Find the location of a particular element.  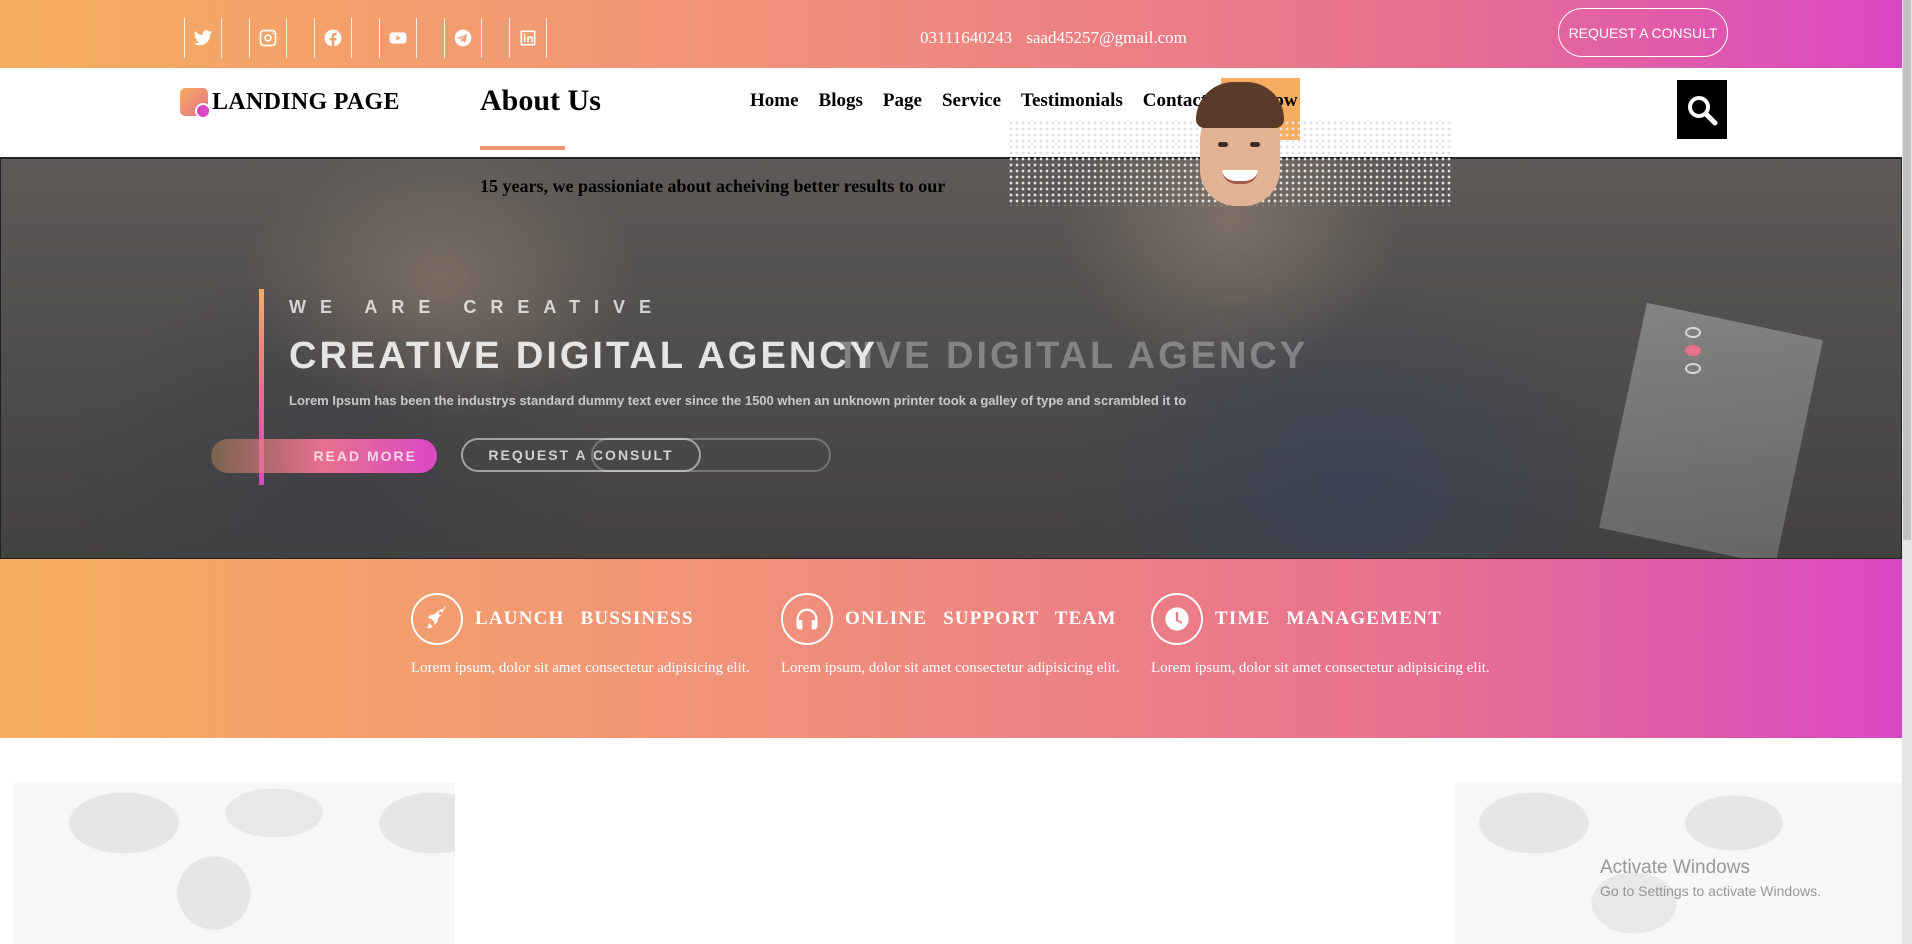

hero-headline: CREATIVE DIGITAL AGENCY is located at coordinates (584, 356).